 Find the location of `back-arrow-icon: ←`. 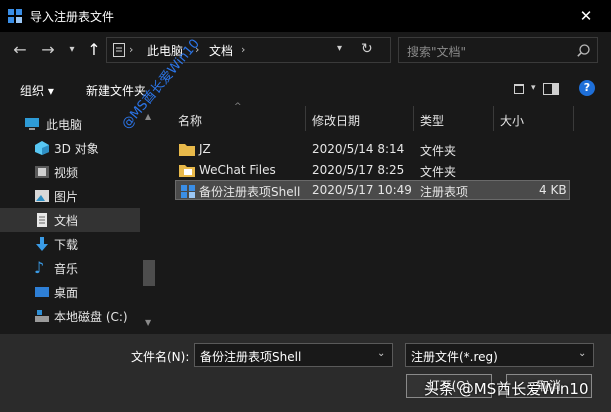

back-arrow-icon: ← is located at coordinates (20, 50).